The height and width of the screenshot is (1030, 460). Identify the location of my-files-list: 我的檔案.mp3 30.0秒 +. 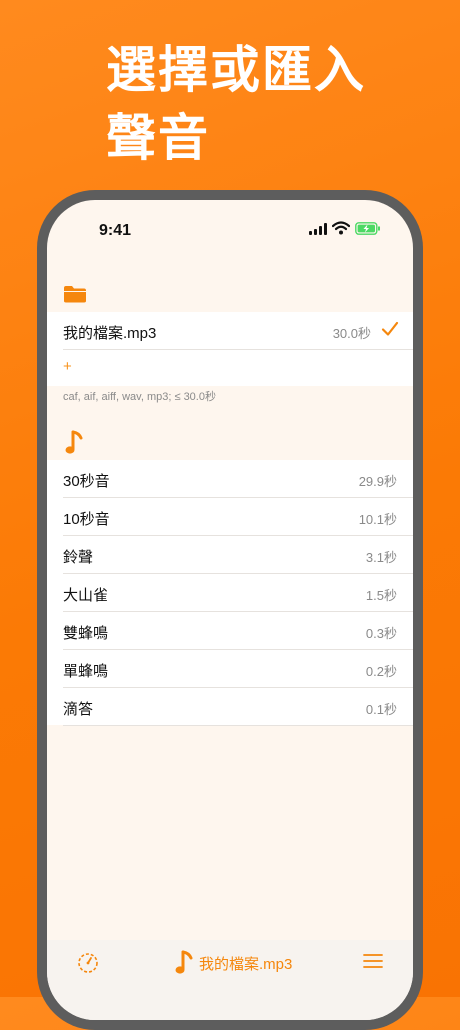
(230, 349).